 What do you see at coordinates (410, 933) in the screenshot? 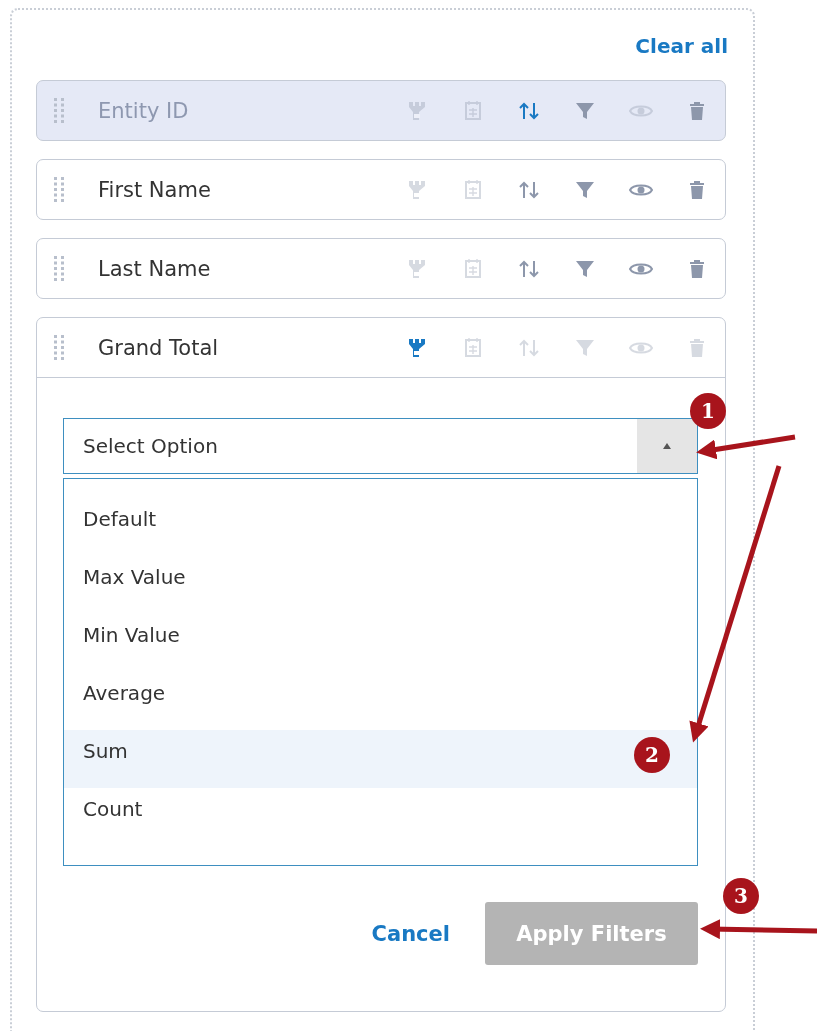
I see `cancel-link: Cancel` at bounding box center [410, 933].